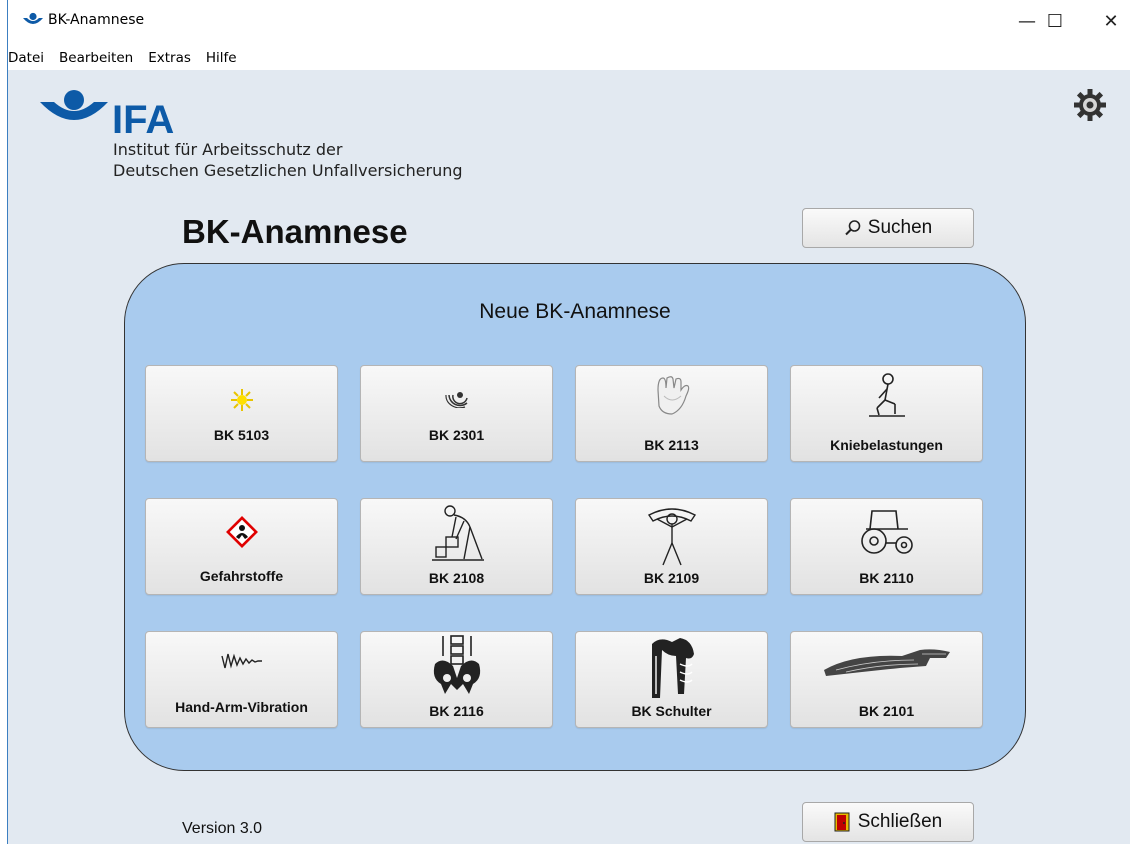  I want to click on tile-bk-2110: BK 2110, so click(886, 546).